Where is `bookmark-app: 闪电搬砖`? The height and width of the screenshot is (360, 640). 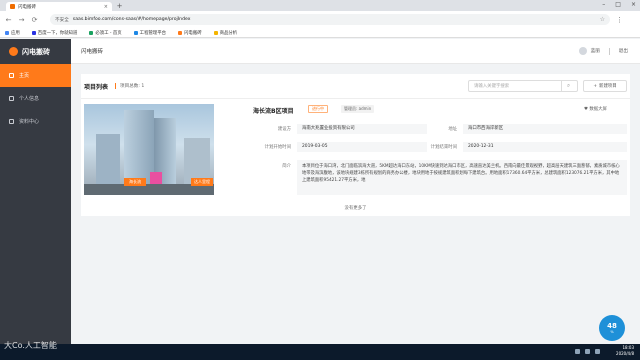 bookmark-app: 闪电搬砖 is located at coordinates (190, 33).